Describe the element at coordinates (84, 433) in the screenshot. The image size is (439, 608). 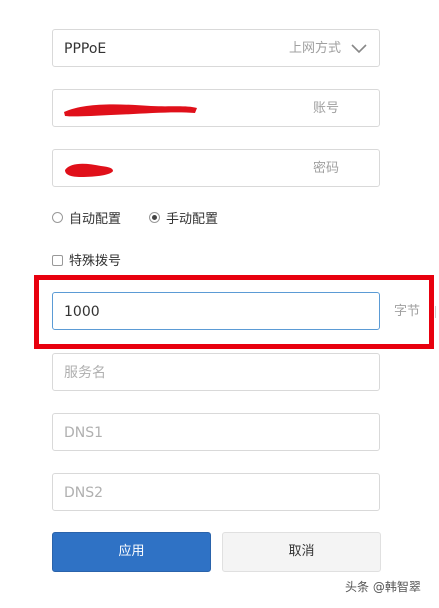
I see `dns1-placeholder: DNS1` at that location.